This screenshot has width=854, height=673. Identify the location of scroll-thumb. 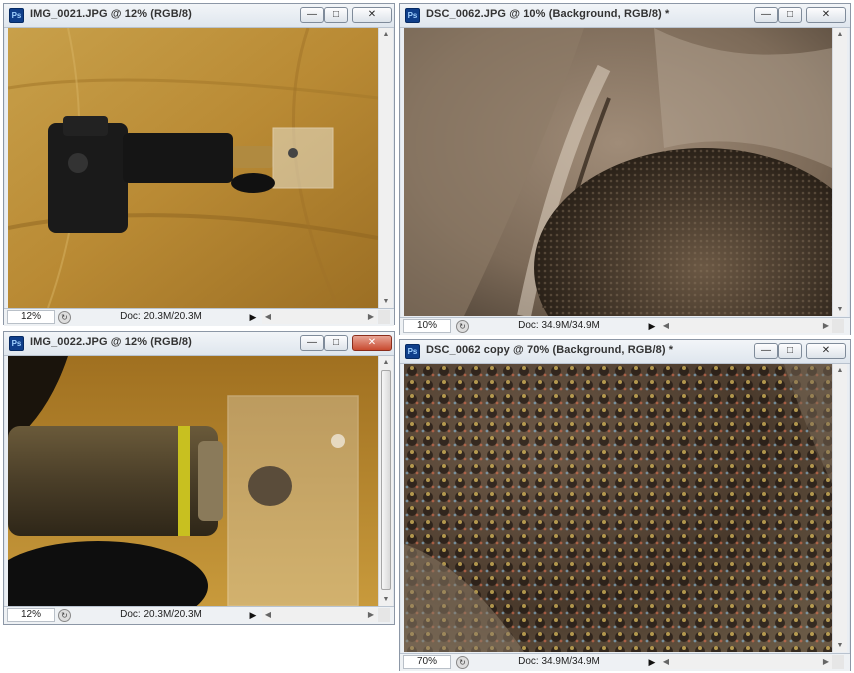
(386, 480).